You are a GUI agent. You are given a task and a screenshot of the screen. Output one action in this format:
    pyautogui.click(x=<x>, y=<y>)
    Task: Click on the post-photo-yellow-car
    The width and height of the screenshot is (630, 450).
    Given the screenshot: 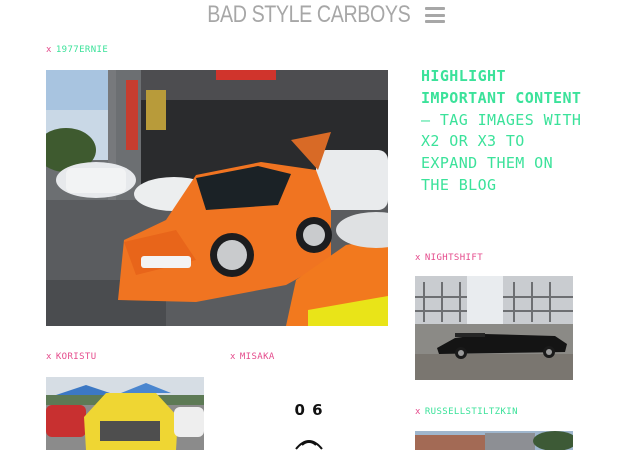 What is the action you would take?
    pyautogui.click(x=125, y=413)
    